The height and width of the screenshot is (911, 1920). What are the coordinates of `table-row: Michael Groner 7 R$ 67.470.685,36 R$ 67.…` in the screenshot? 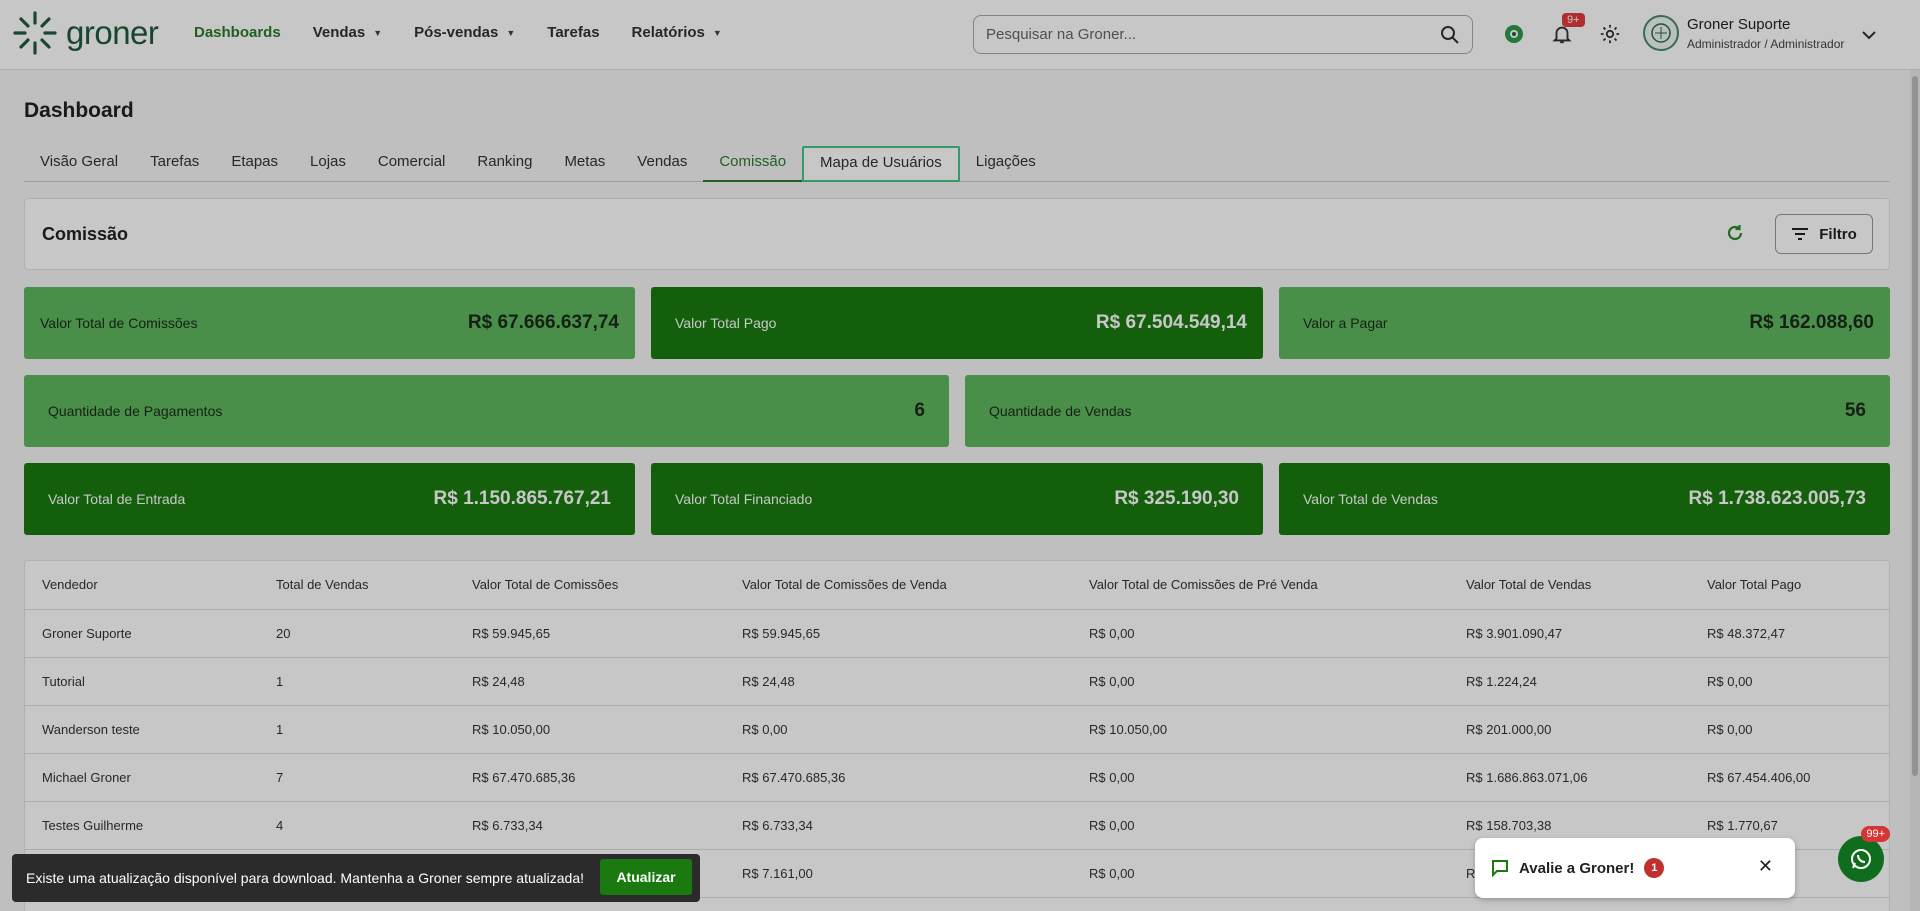 It's located at (957, 777).